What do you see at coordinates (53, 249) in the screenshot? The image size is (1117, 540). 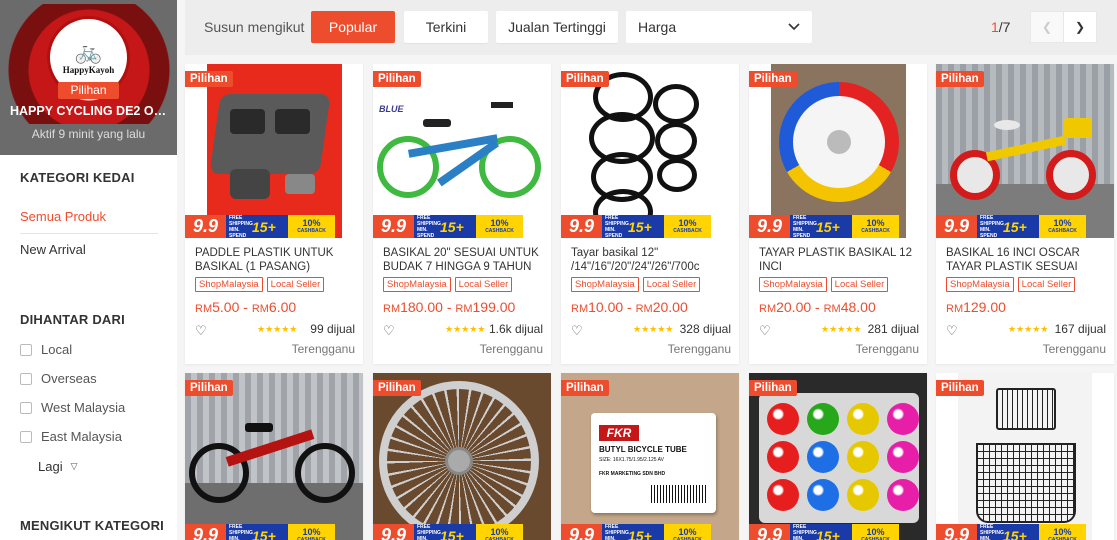 I see `category-new-arrival: New Arrival` at bounding box center [53, 249].